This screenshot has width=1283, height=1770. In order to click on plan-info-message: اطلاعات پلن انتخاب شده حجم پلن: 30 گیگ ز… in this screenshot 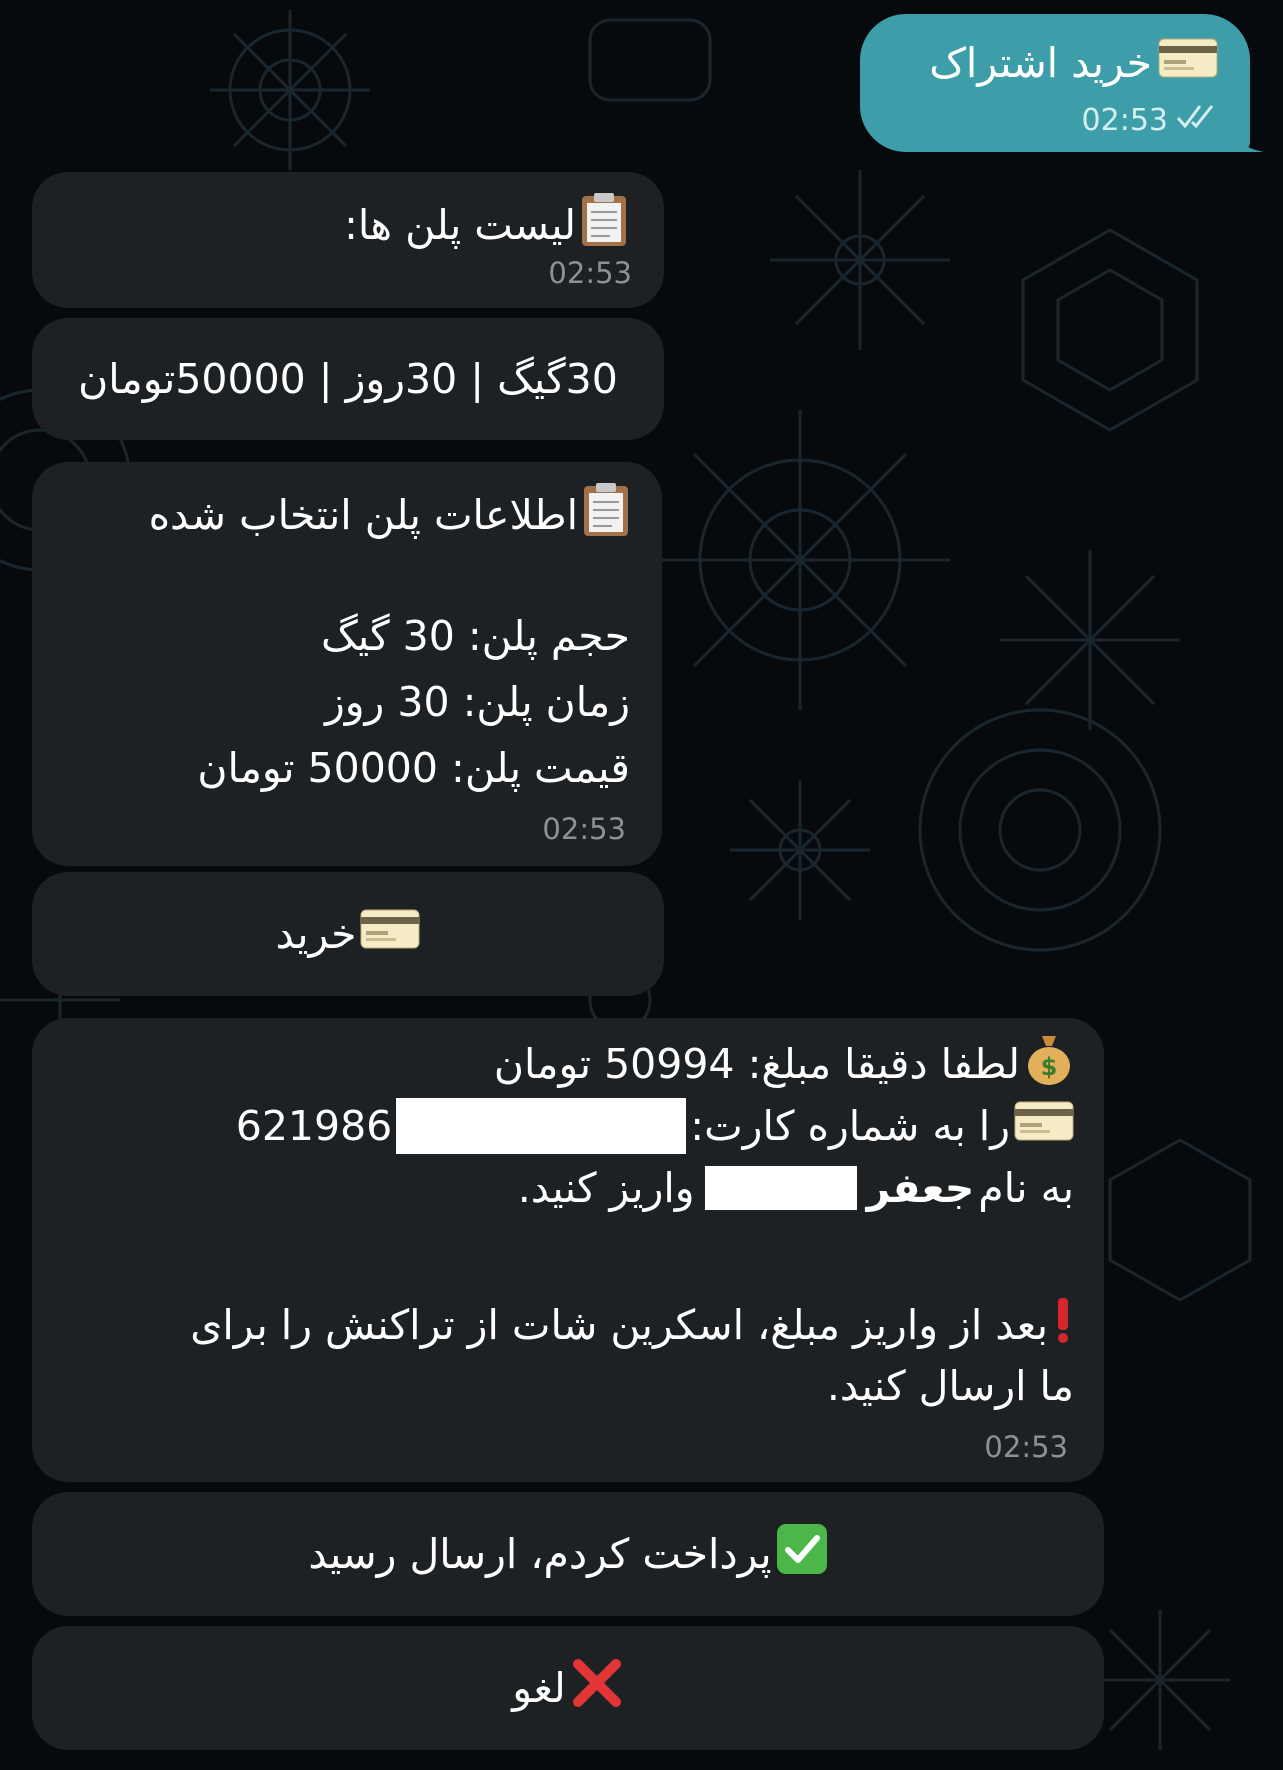, I will do `click(347, 664)`.